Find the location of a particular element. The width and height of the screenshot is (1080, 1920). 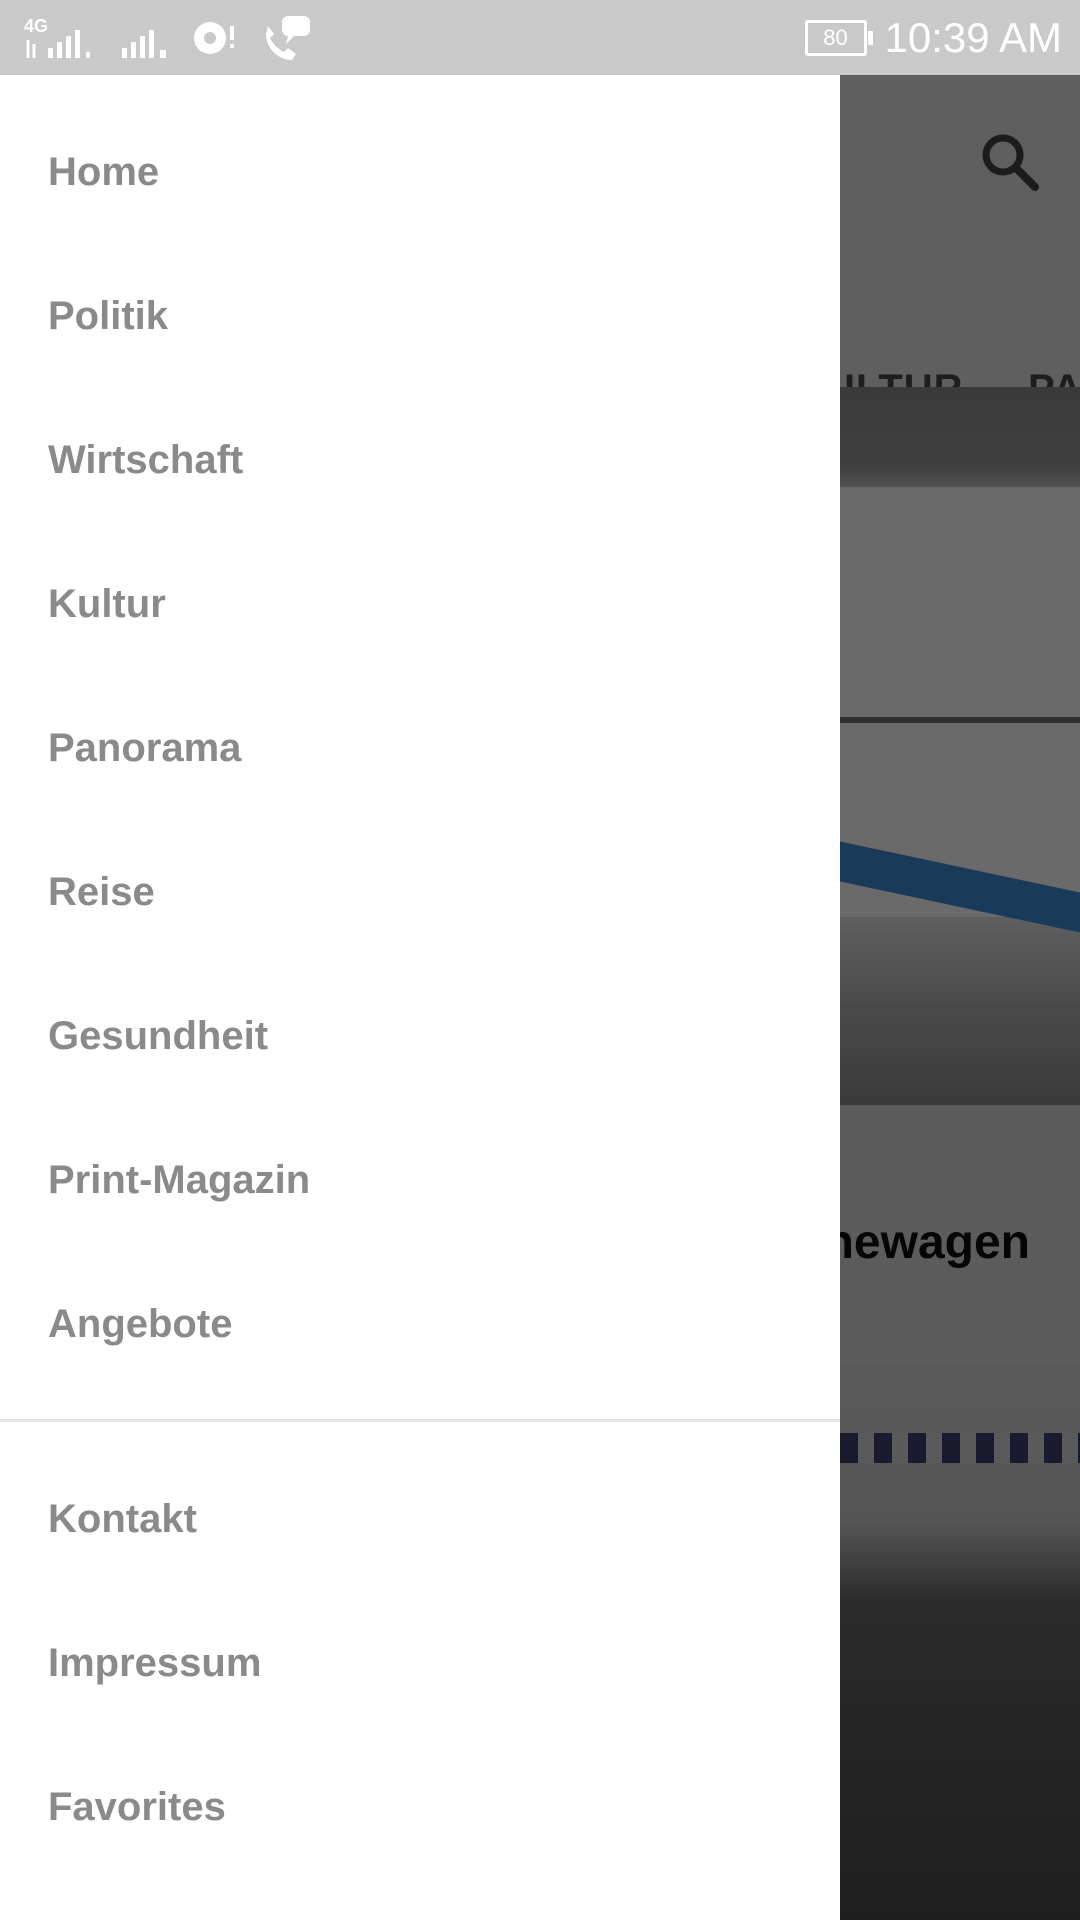

status-icons-right: 80 10:39 AM is located at coordinates (933, 37).